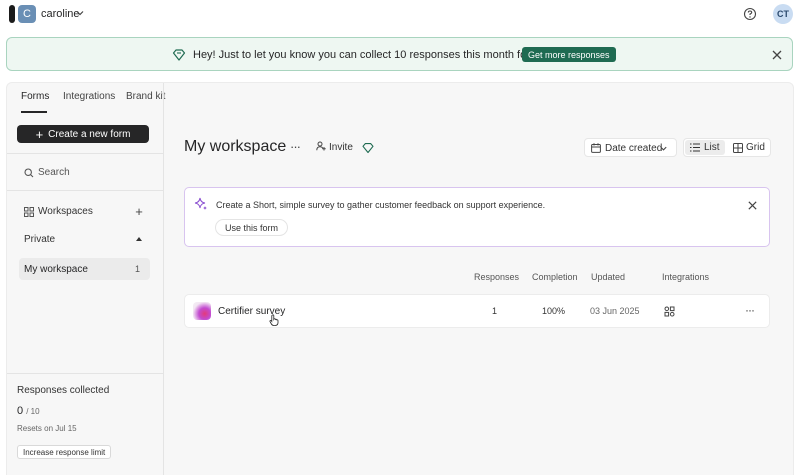 This screenshot has width=800, height=475. What do you see at coordinates (341, 147) in the screenshot?
I see `invite-label: Invite` at bounding box center [341, 147].